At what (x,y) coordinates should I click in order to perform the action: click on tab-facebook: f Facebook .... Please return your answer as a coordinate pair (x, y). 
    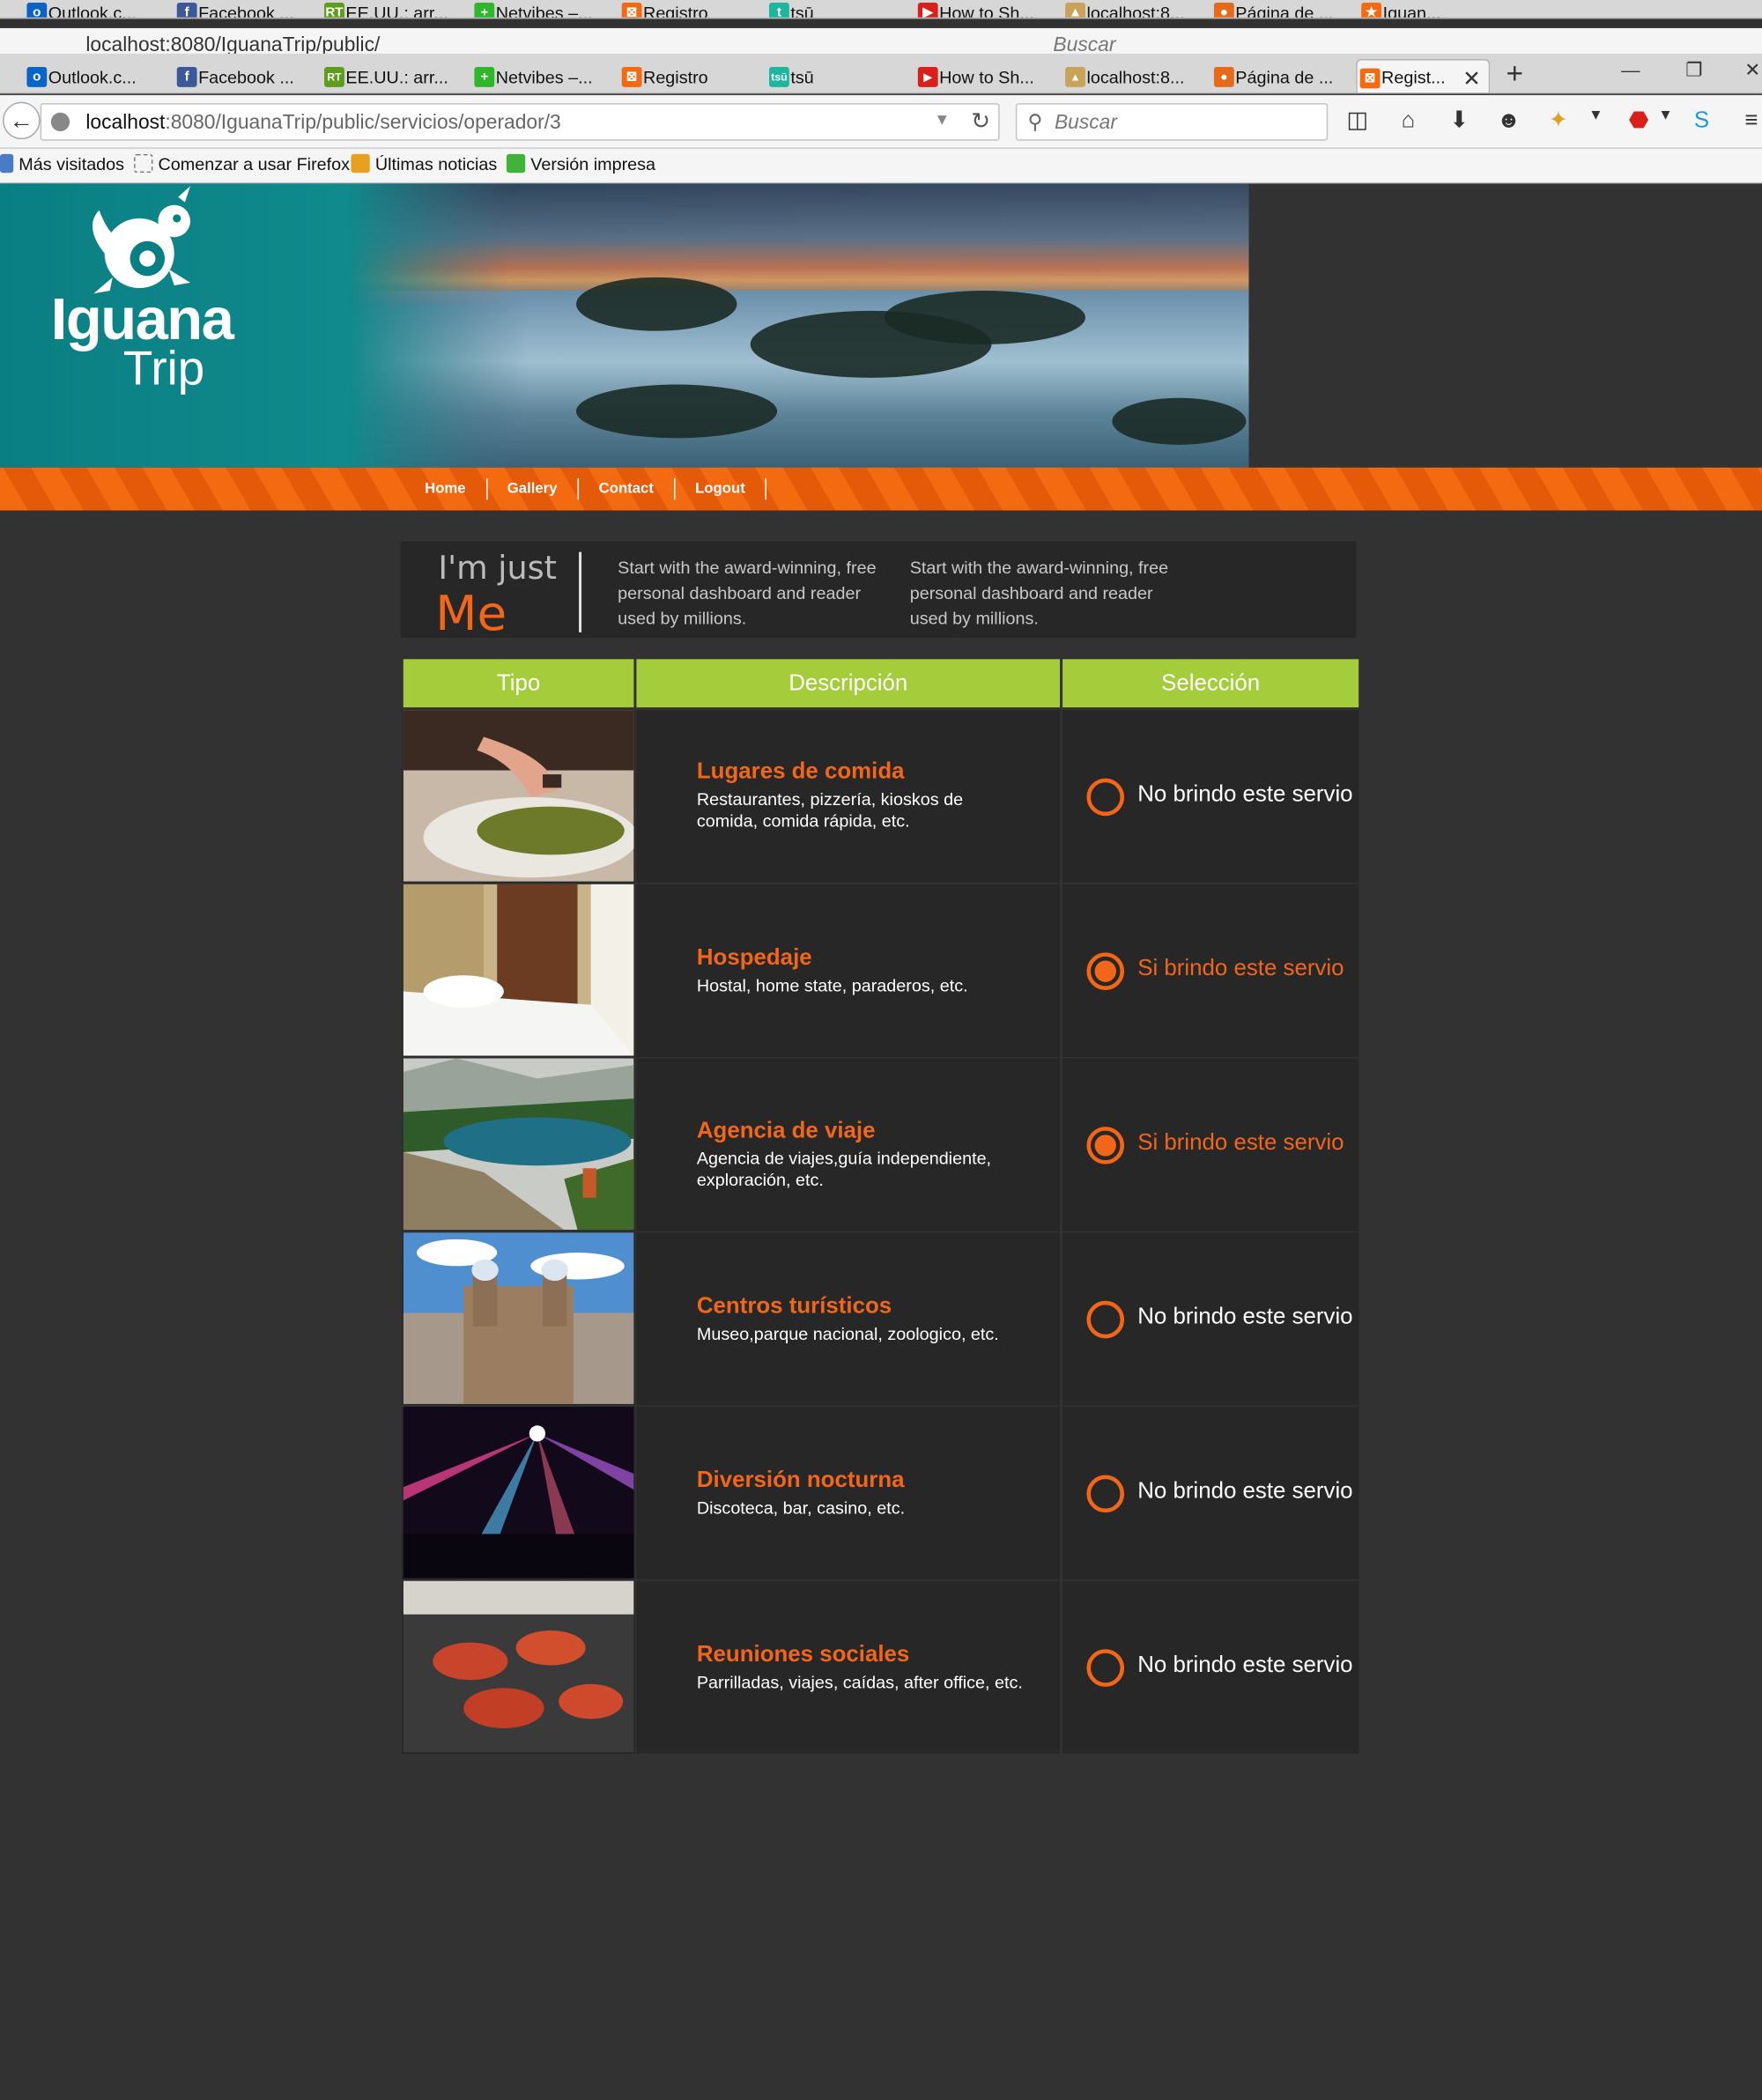
    Looking at the image, I should click on (244, 75).